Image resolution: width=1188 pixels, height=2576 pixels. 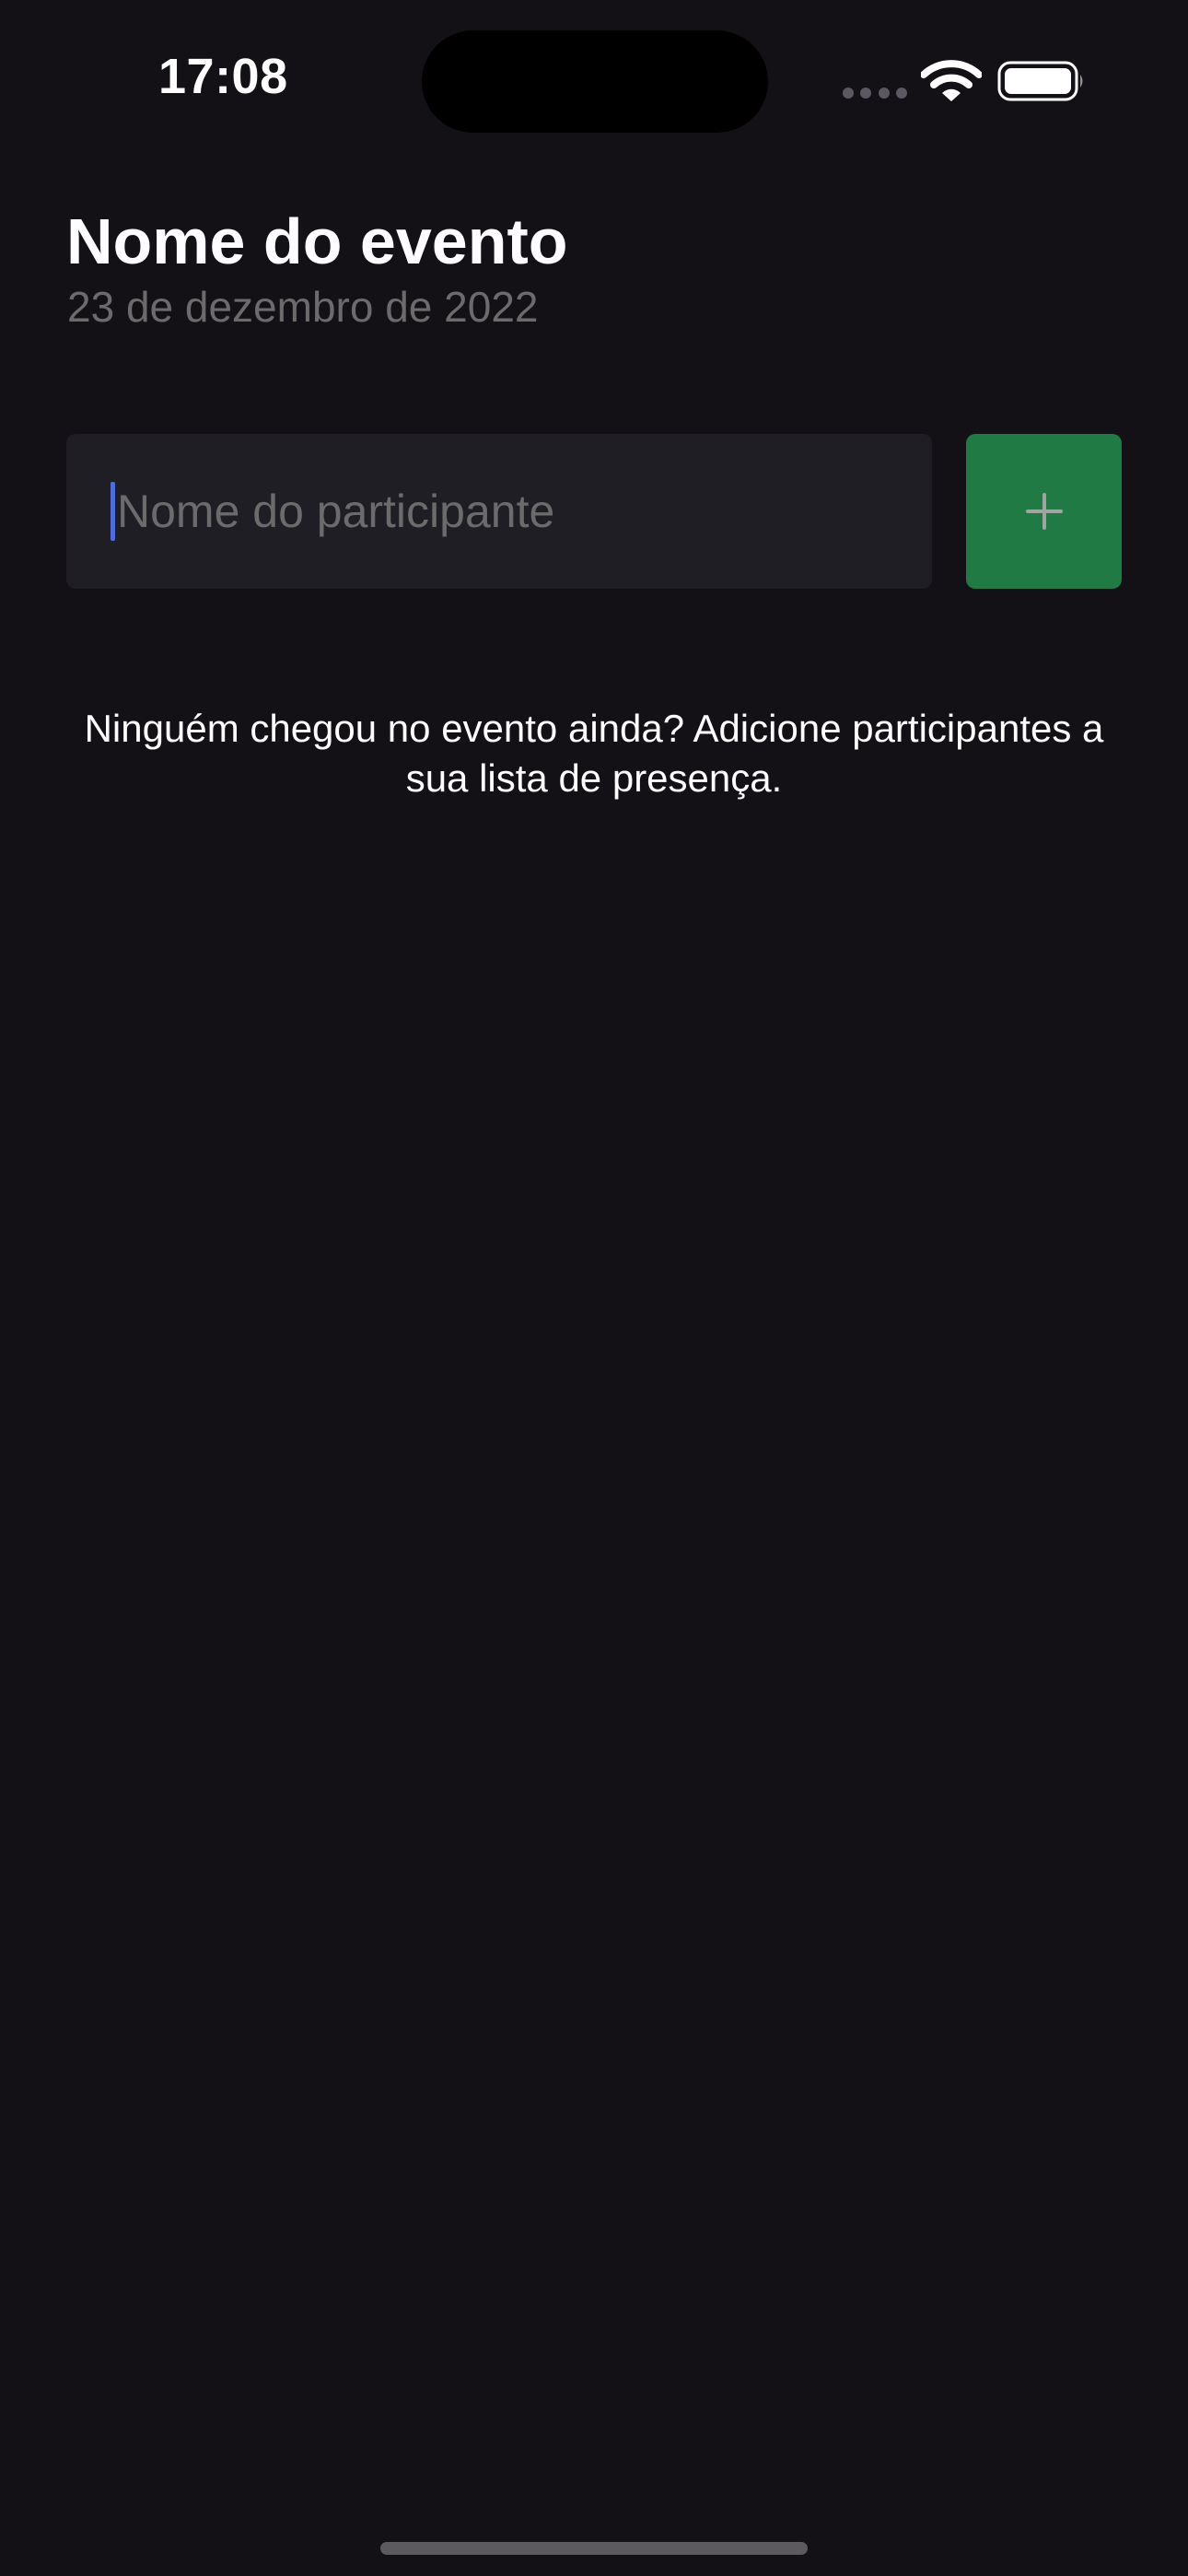 I want to click on battery-icon, so click(x=1040, y=81).